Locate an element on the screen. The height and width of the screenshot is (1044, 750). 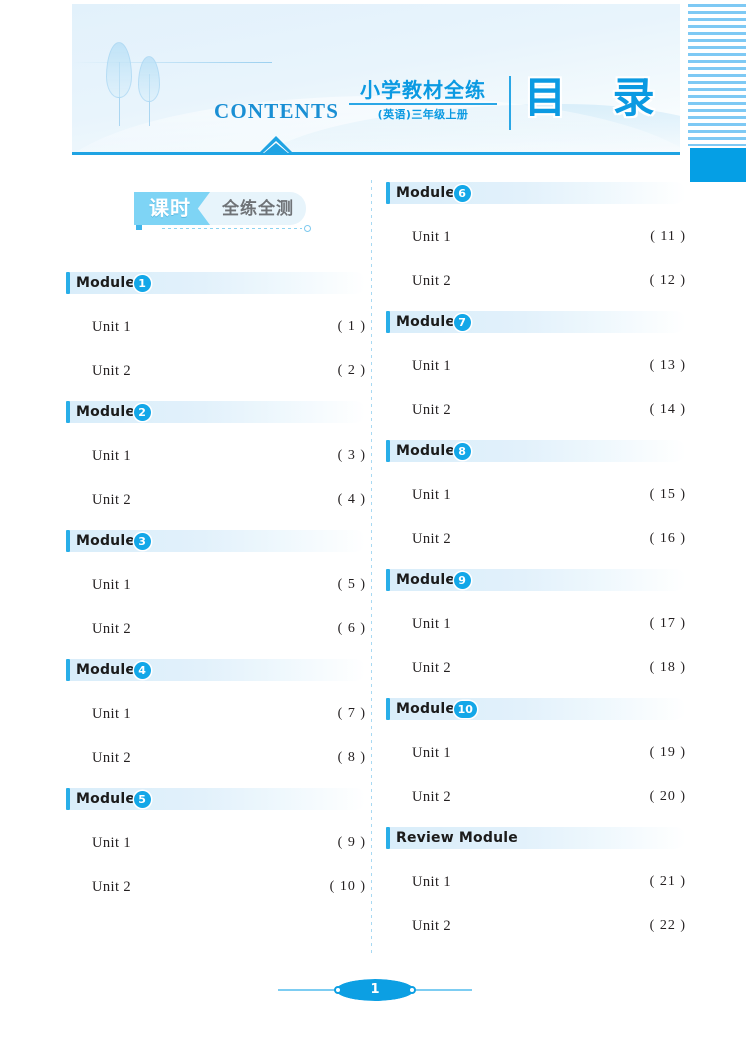
unit-page-number: ( 17 ) is located at coordinates (667, 623).